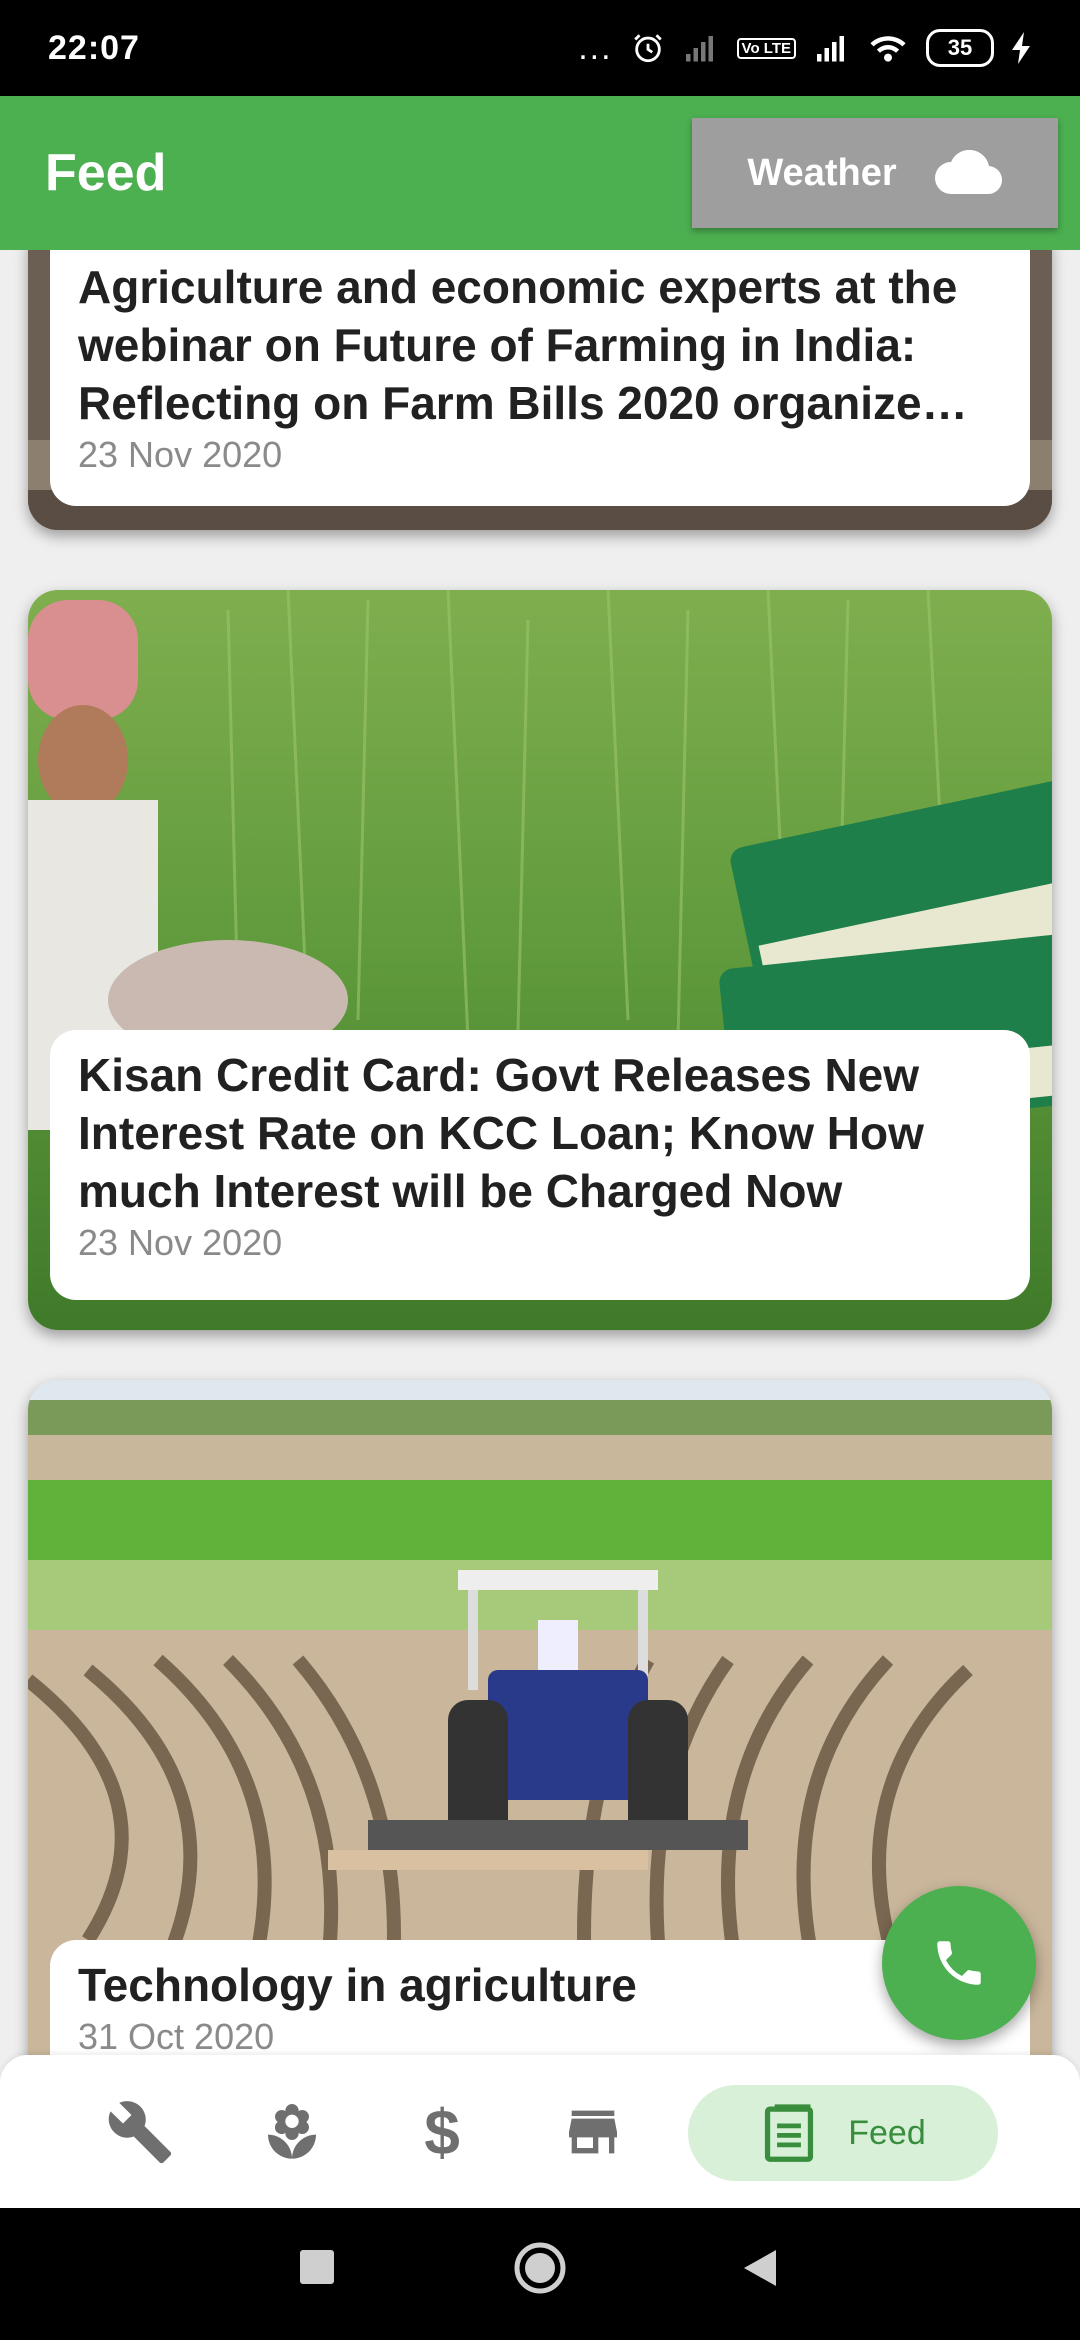  What do you see at coordinates (843, 2133) in the screenshot?
I see `nav-item-feed: Feed` at bounding box center [843, 2133].